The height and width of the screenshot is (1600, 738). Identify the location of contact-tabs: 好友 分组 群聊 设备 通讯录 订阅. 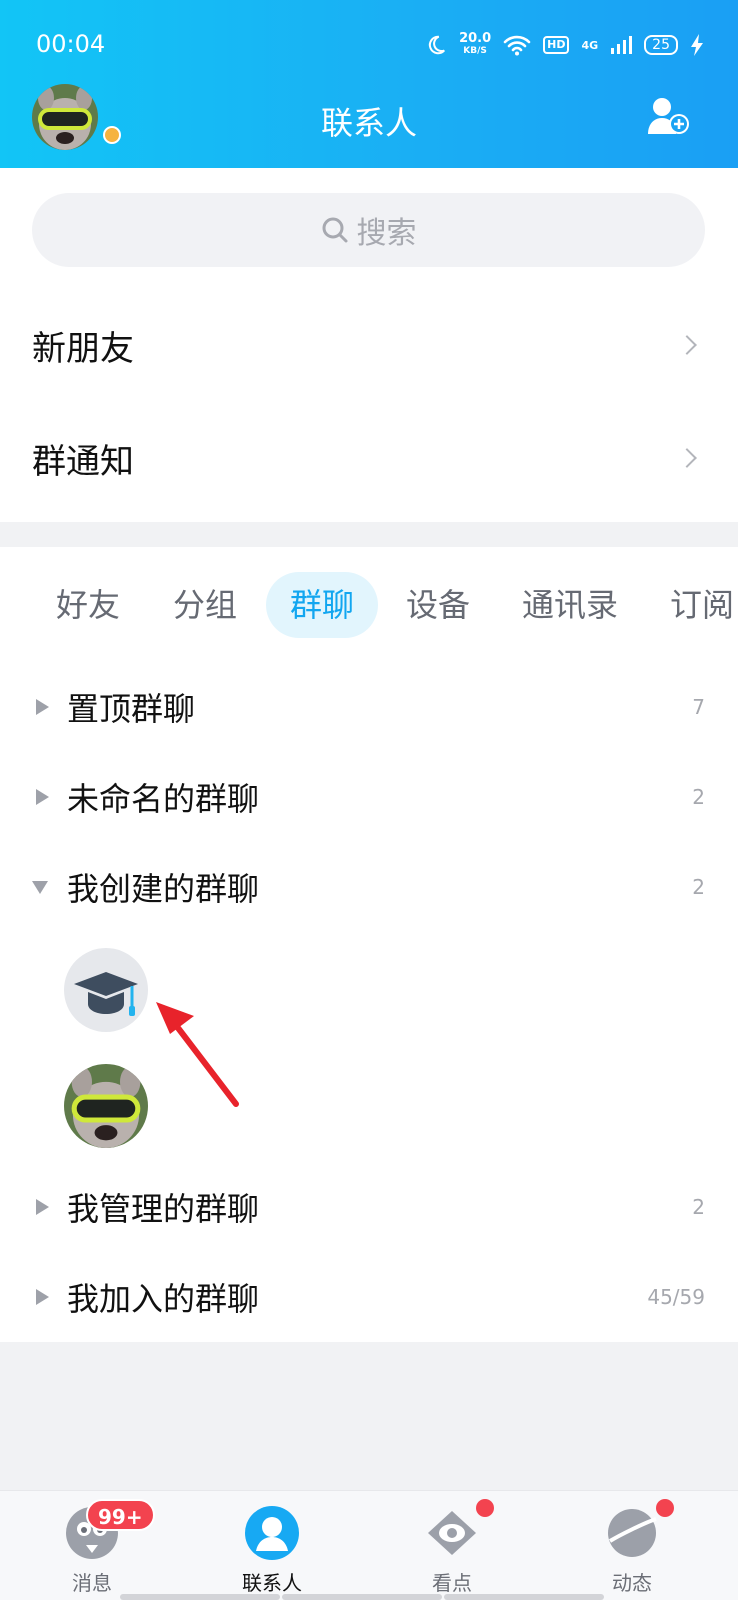
(369, 605).